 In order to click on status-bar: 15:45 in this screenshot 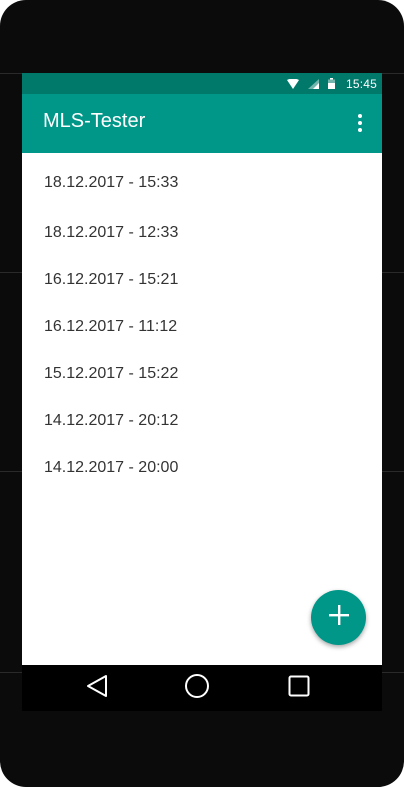, I will do `click(202, 83)`.